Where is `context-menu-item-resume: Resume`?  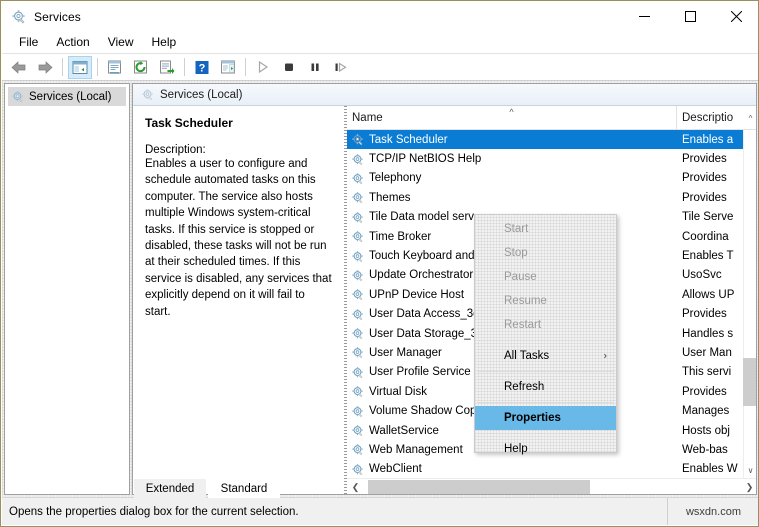
context-menu-item-resume: Resume is located at coordinates (545, 301).